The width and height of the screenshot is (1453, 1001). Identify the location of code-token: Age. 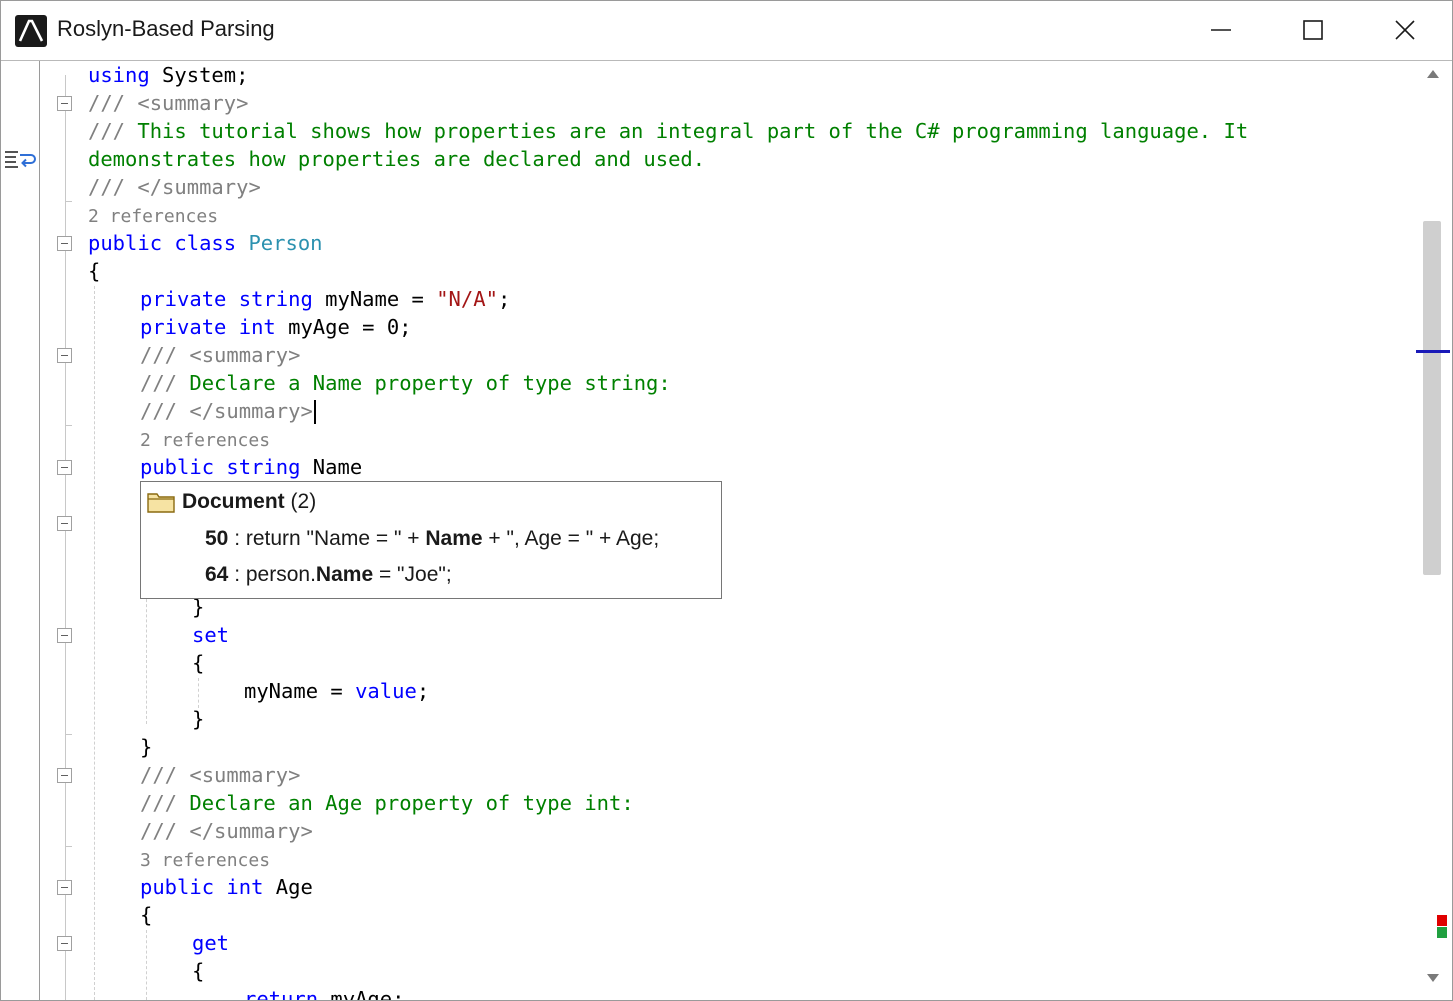
(288, 887).